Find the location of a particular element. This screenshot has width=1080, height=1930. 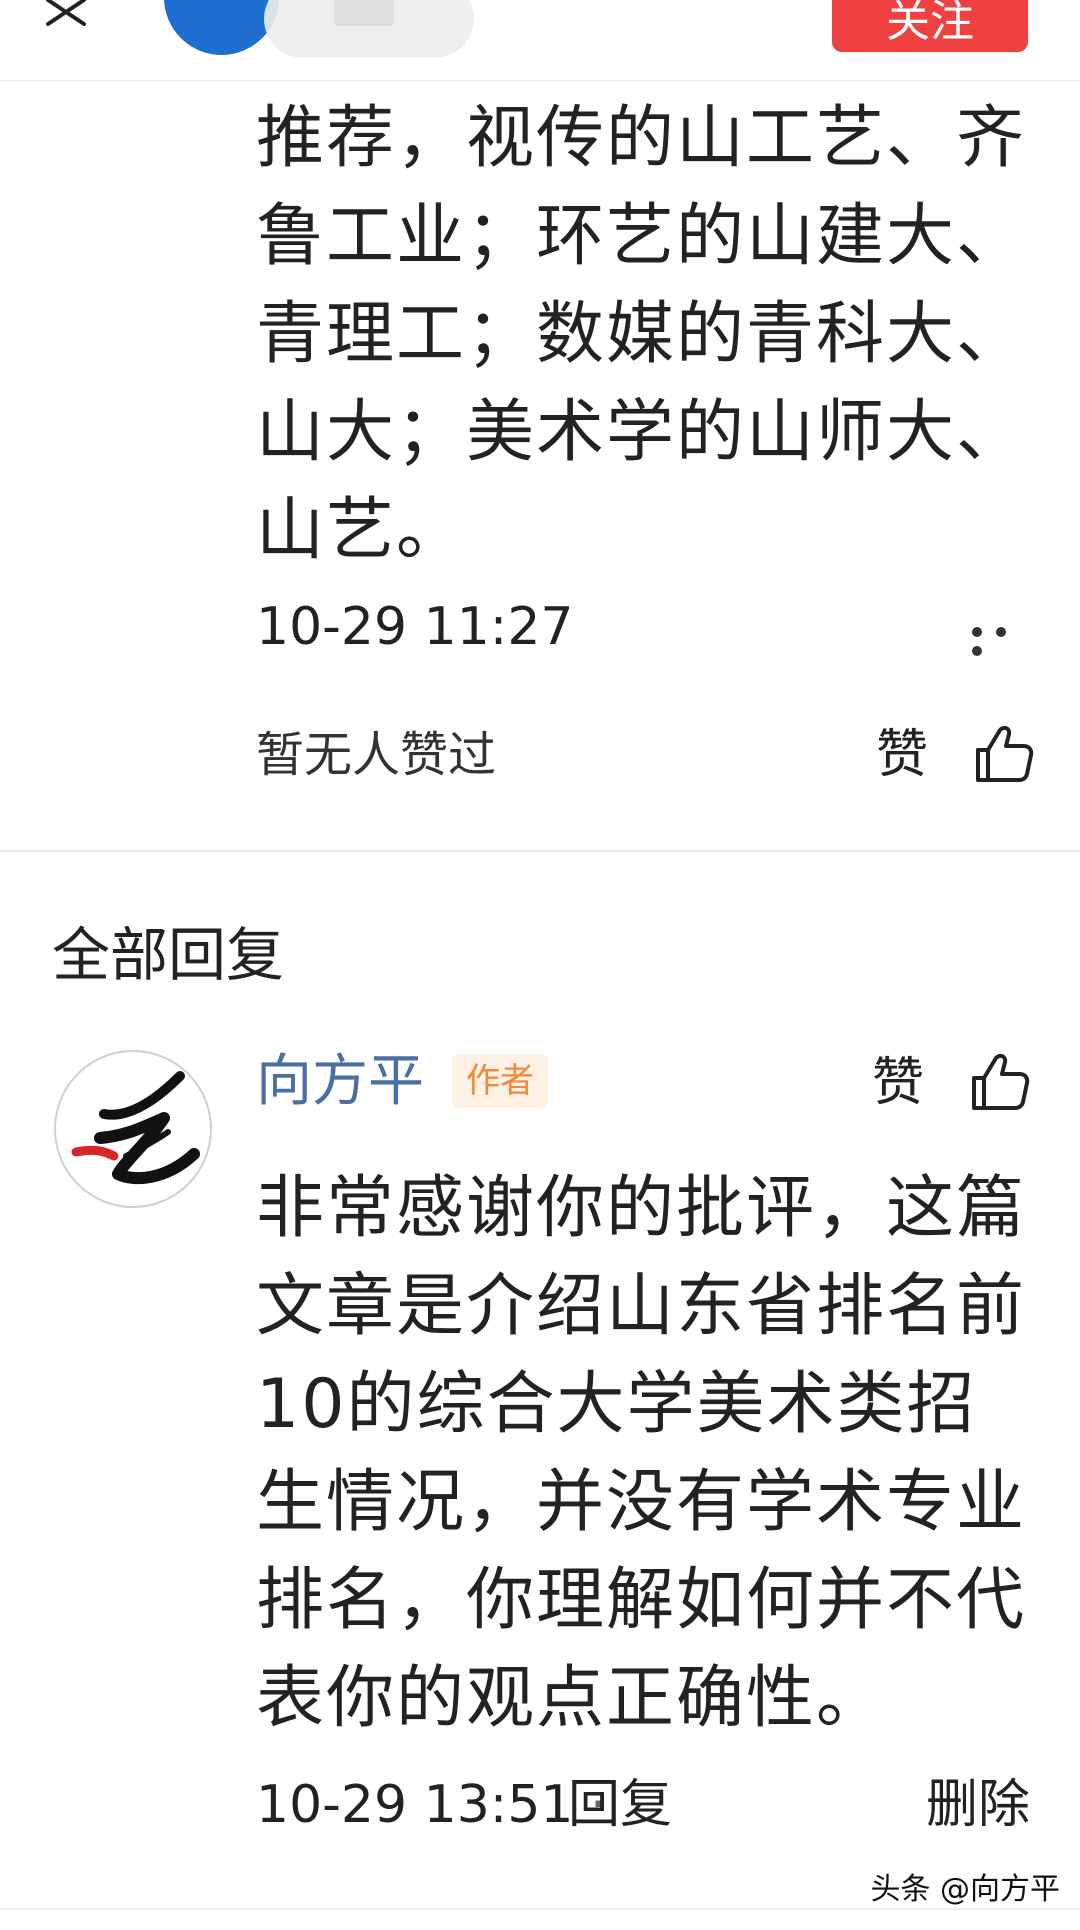

section-divider is located at coordinates (540, 851).